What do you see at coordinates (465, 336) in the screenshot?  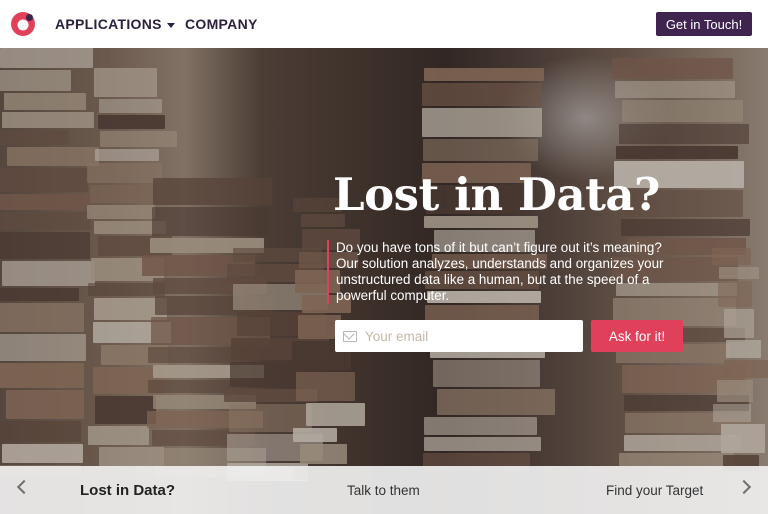 I see `email-input` at bounding box center [465, 336].